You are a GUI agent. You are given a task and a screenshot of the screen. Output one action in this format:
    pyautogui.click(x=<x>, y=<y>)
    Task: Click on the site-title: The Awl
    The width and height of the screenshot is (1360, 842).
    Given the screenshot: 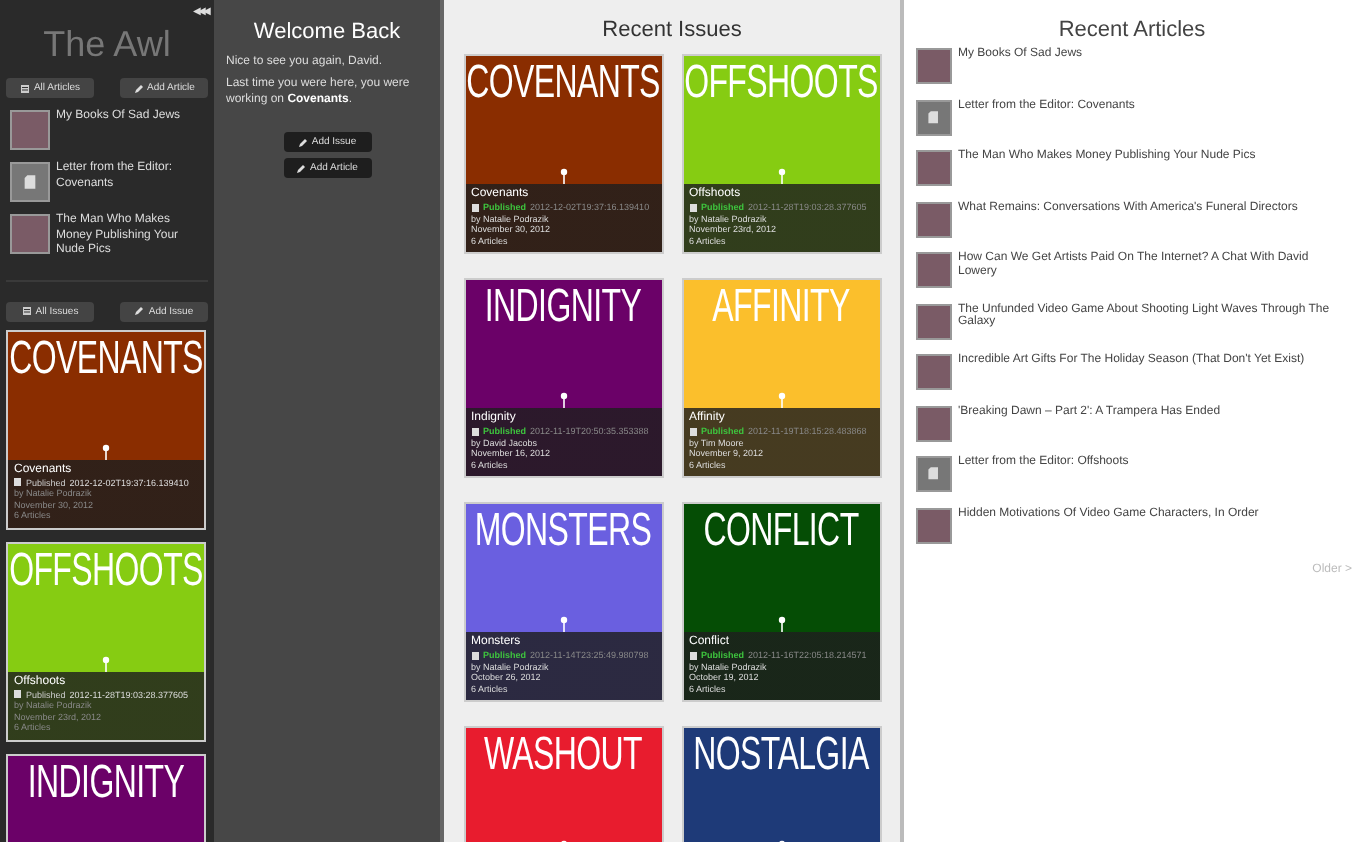 What is the action you would take?
    pyautogui.click(x=107, y=45)
    